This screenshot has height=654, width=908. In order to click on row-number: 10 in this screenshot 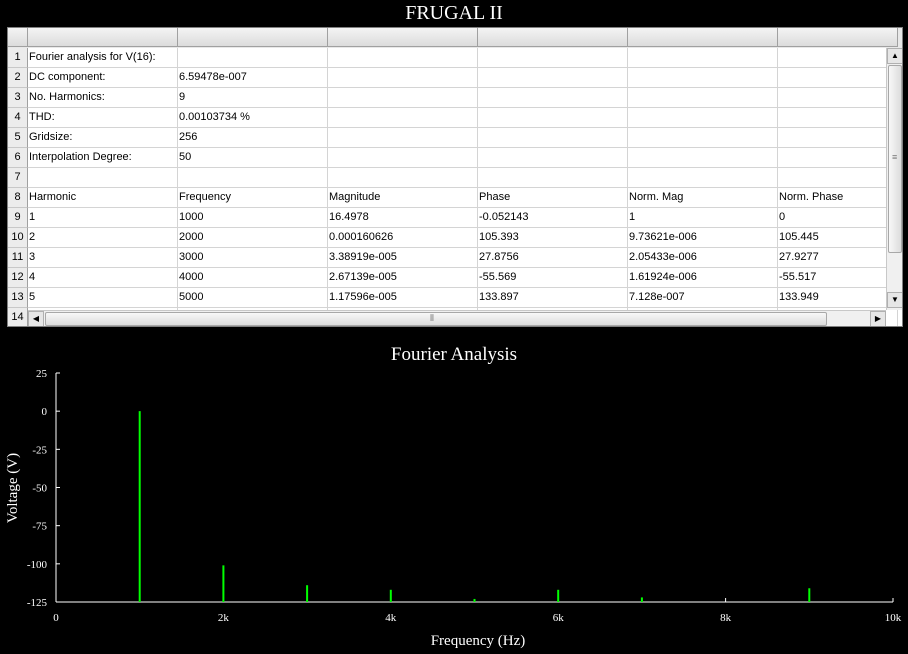, I will do `click(18, 238)`.